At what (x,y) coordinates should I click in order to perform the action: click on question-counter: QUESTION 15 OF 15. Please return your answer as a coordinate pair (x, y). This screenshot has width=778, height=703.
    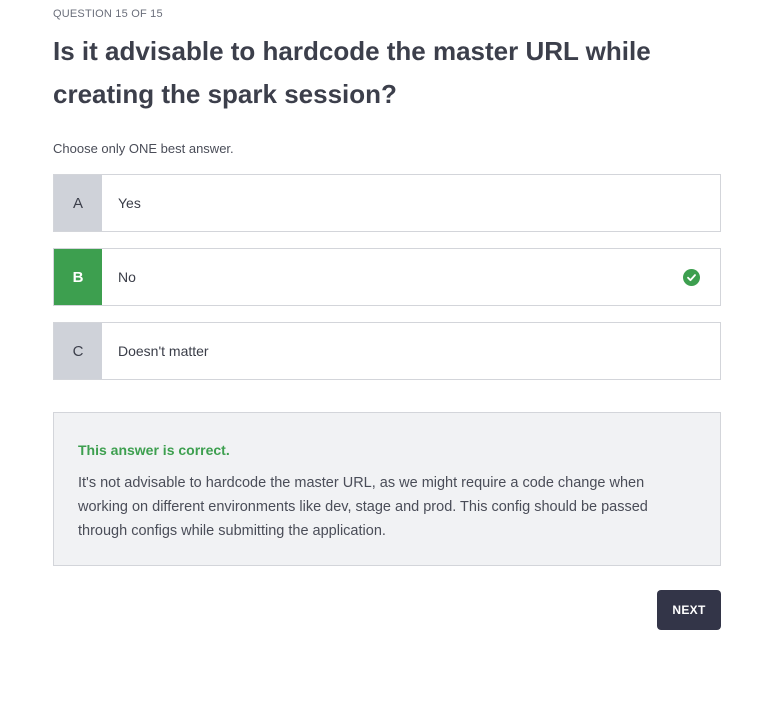
    Looking at the image, I should click on (108, 14).